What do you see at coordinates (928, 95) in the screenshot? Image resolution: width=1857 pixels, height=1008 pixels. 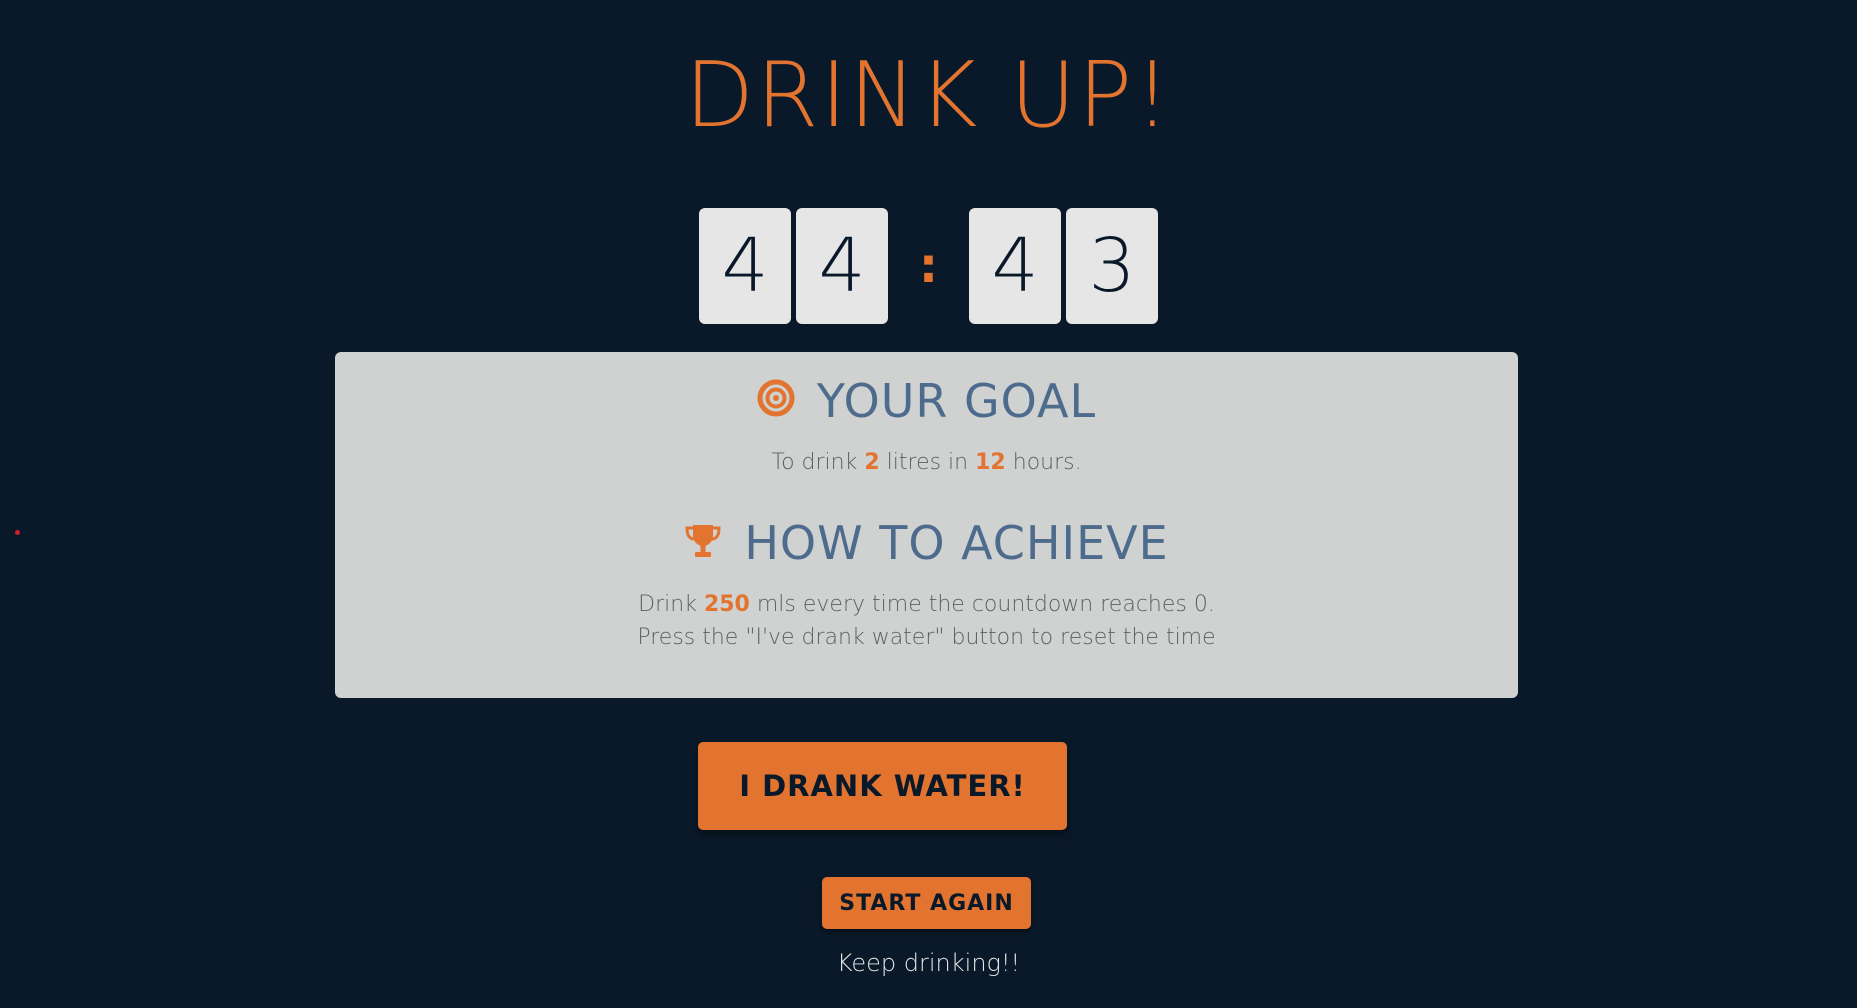 I see `page-title: DRINK UP!` at bounding box center [928, 95].